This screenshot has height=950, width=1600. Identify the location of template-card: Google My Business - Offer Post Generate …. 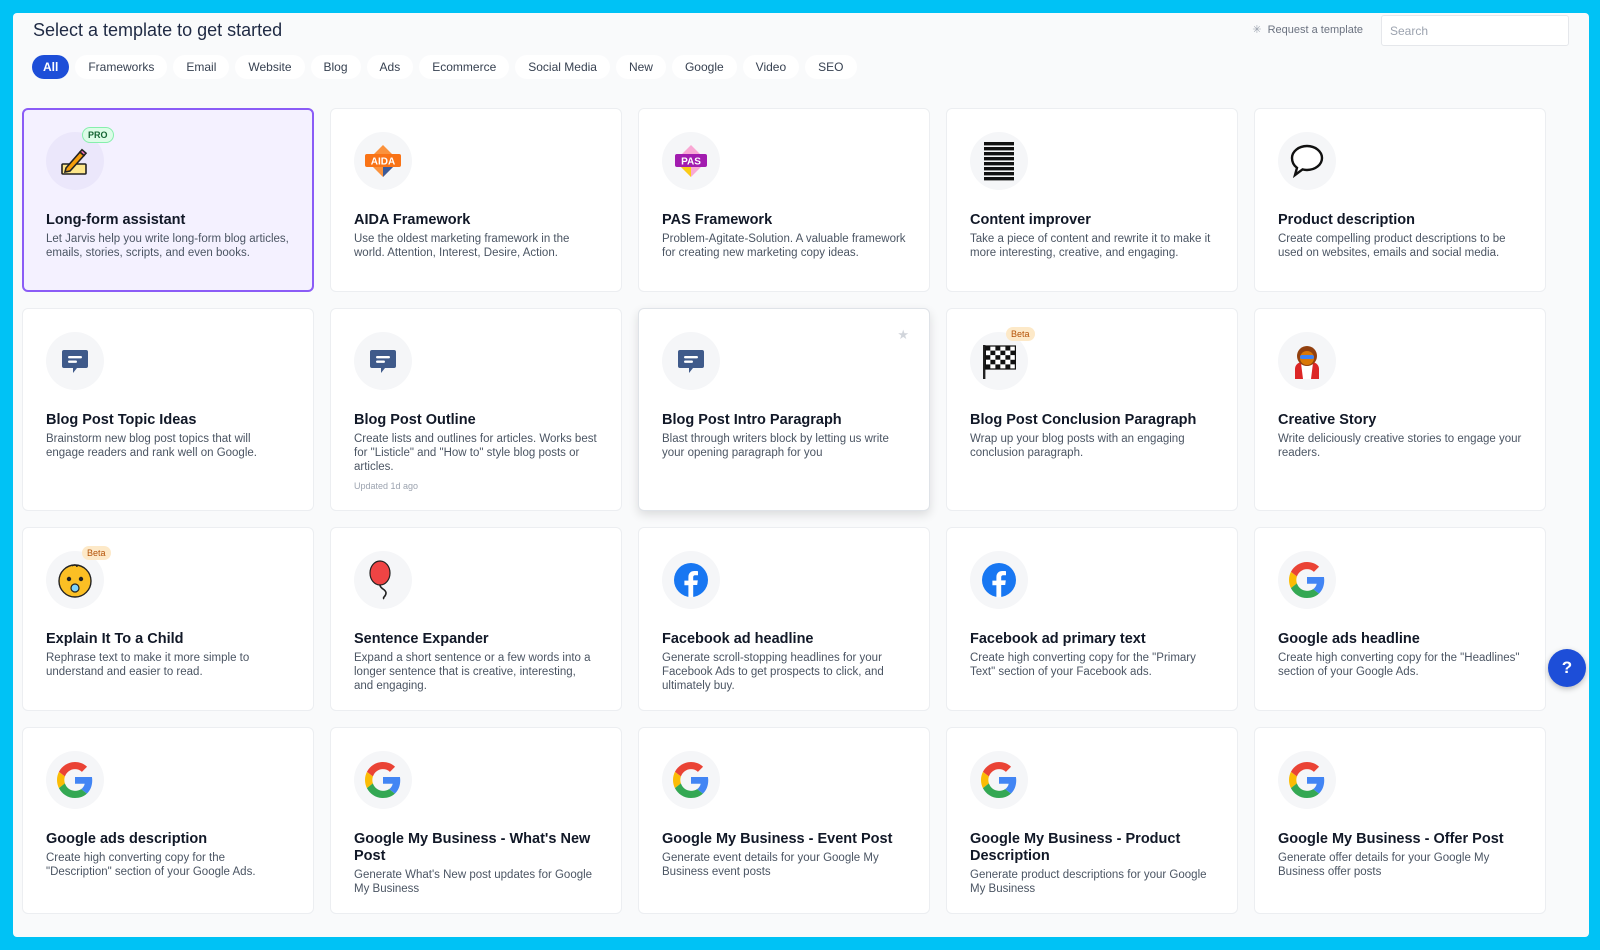
(1400, 820).